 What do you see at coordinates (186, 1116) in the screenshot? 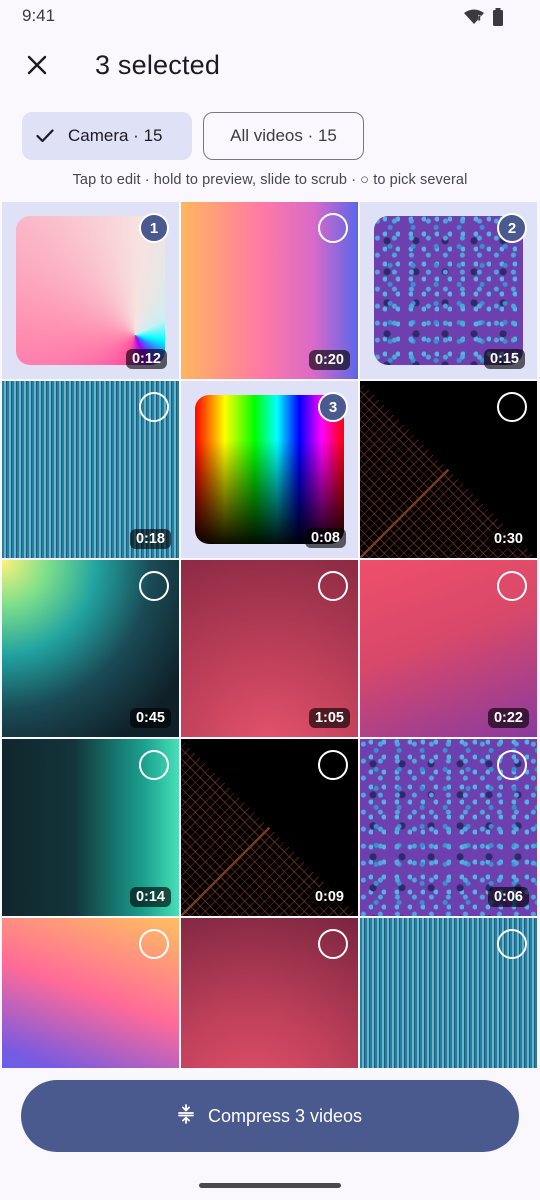
I see `compress-icon` at bounding box center [186, 1116].